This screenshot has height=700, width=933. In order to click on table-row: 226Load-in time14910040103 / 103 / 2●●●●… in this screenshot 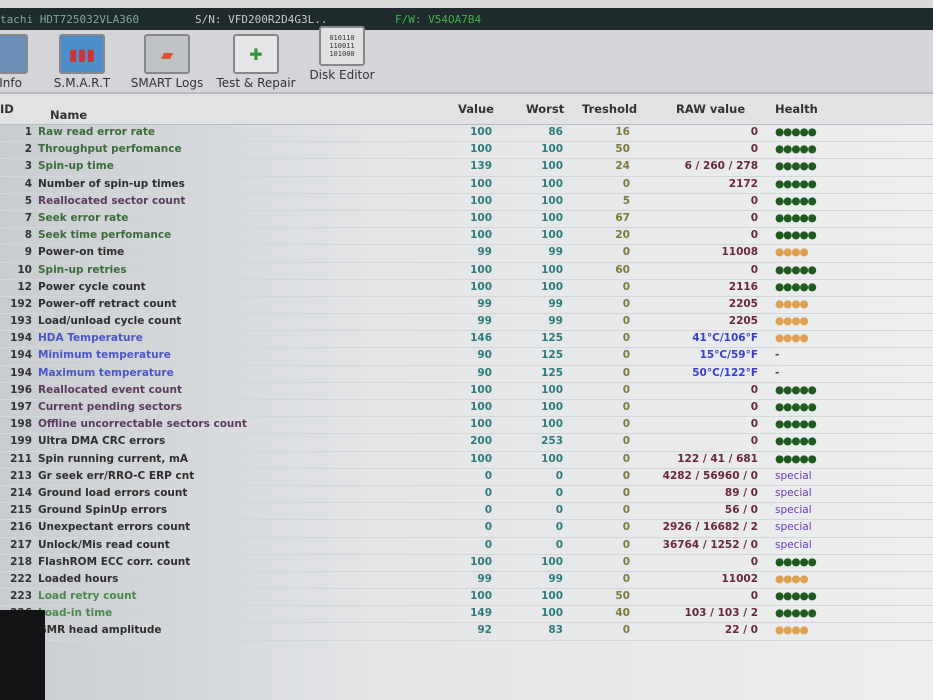, I will do `click(466, 615)`.